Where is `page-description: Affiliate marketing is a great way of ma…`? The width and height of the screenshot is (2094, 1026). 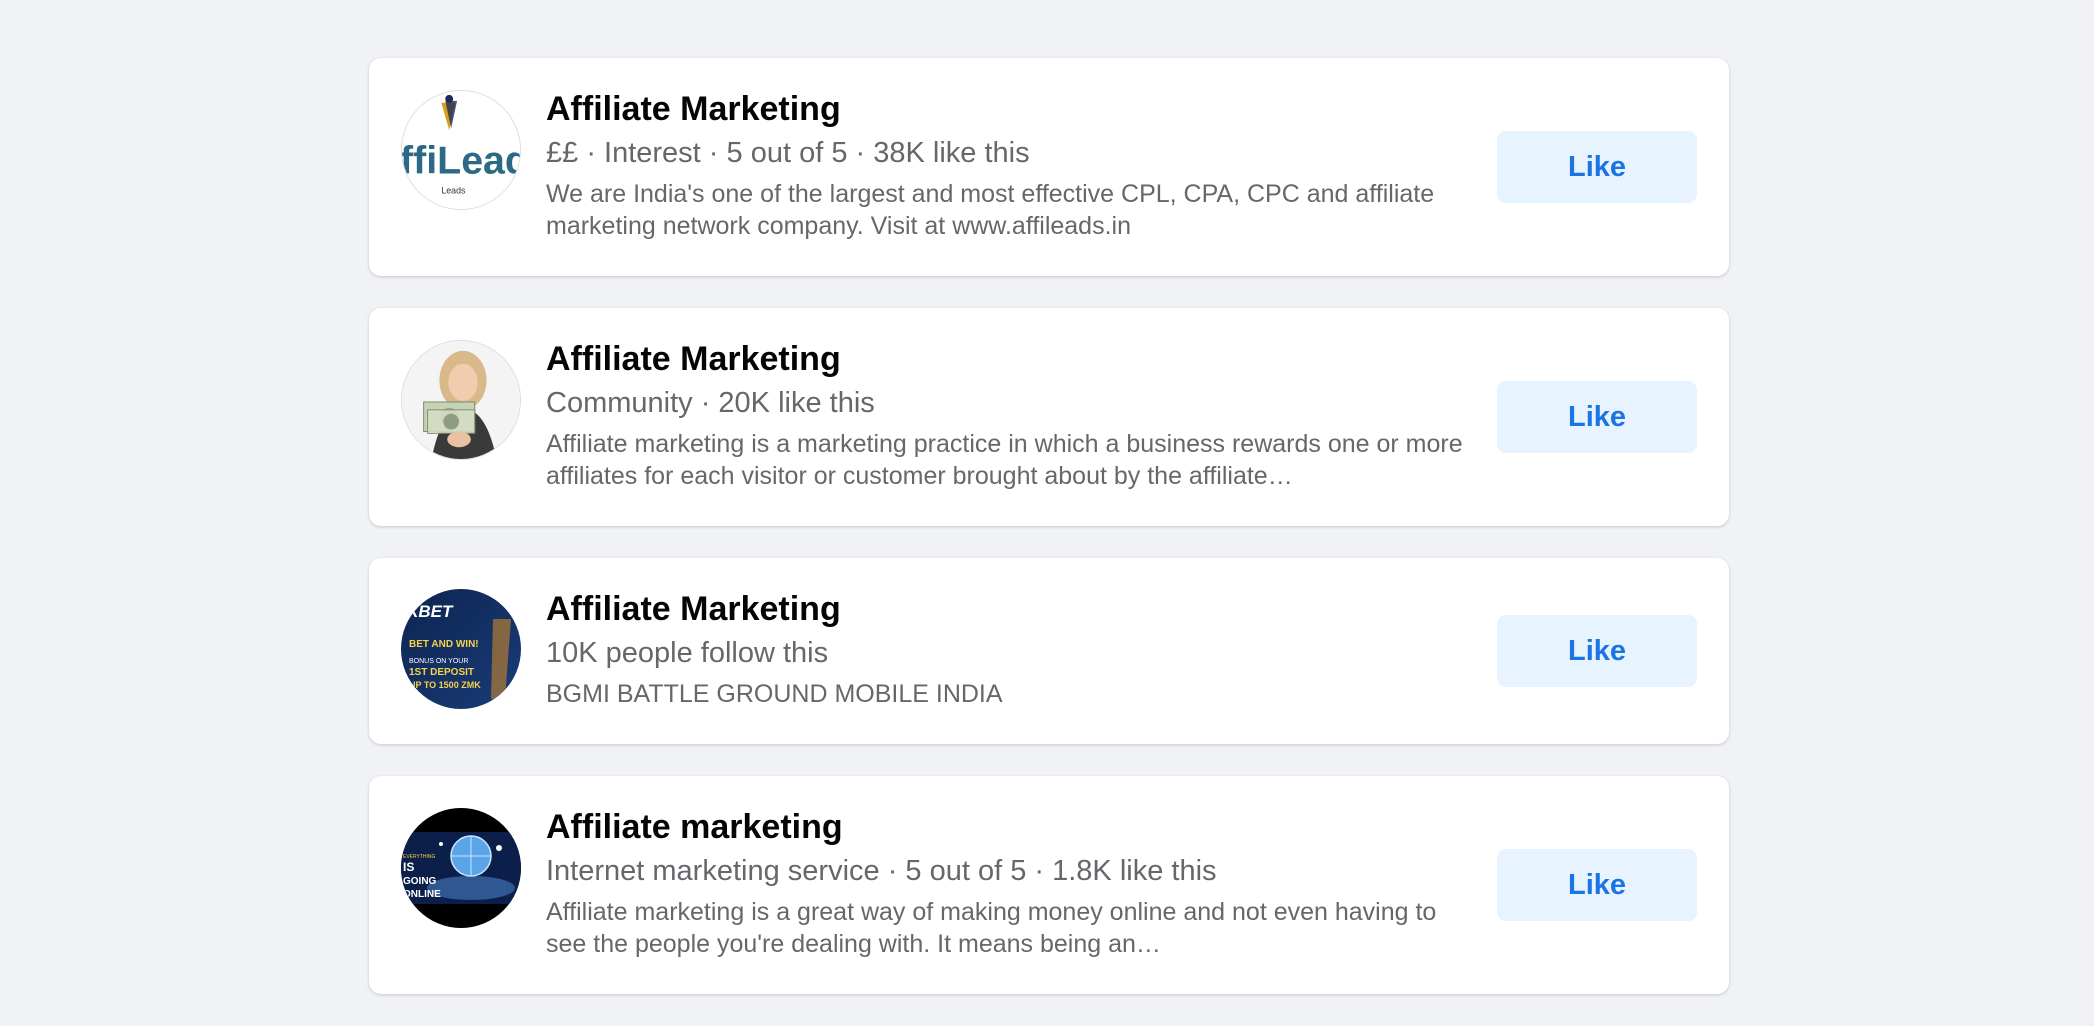 page-description: Affiliate marketing is a great way of ma… is located at coordinates (991, 928).